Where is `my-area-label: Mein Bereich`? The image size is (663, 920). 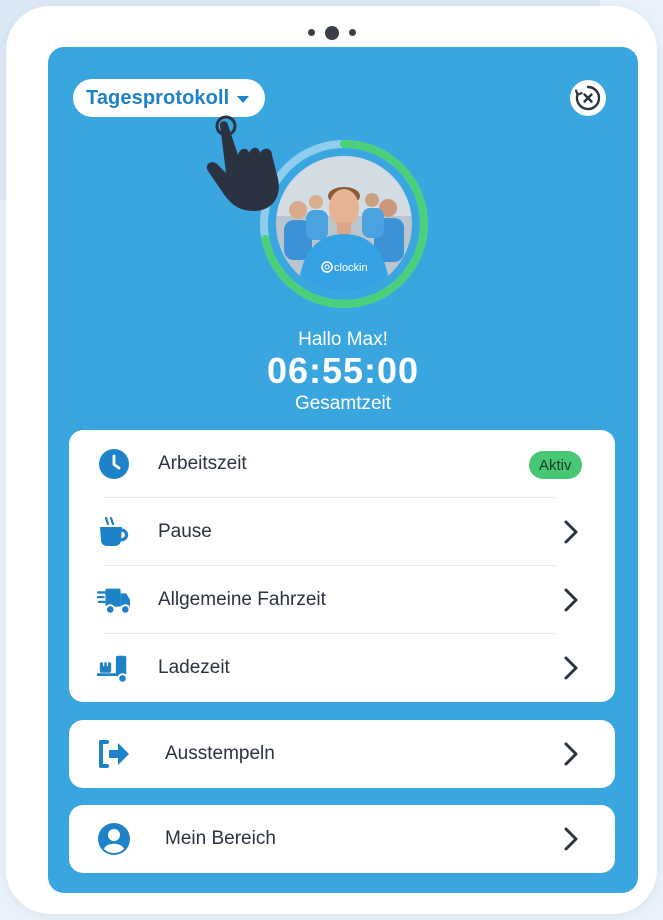
my-area-label: Mein Bereich is located at coordinates (220, 838).